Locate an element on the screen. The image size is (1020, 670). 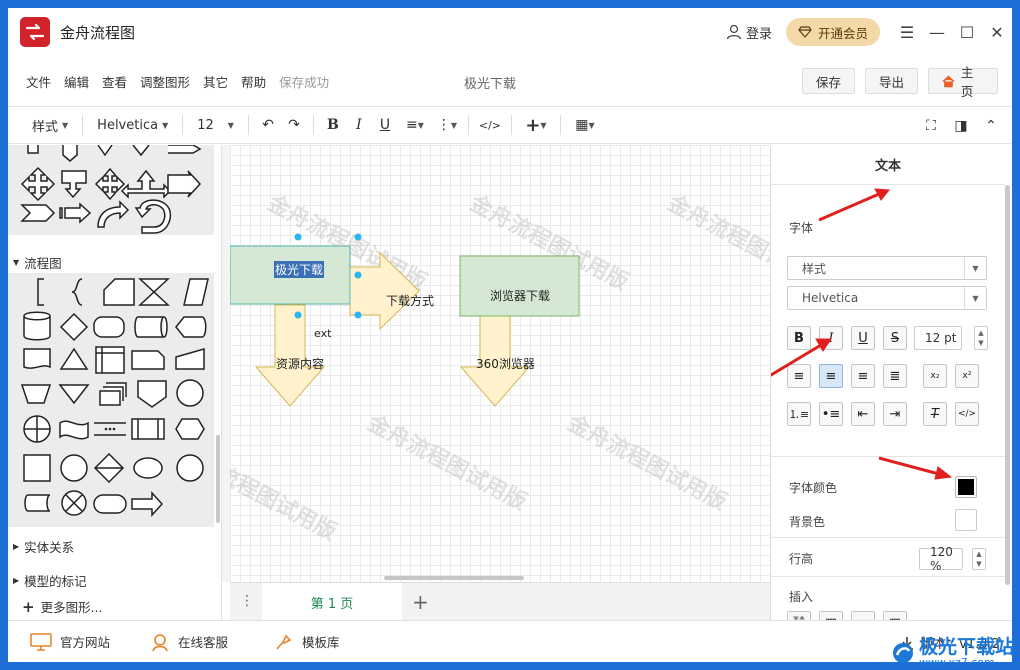
panel-scrollbar is located at coordinates (1007, 385).